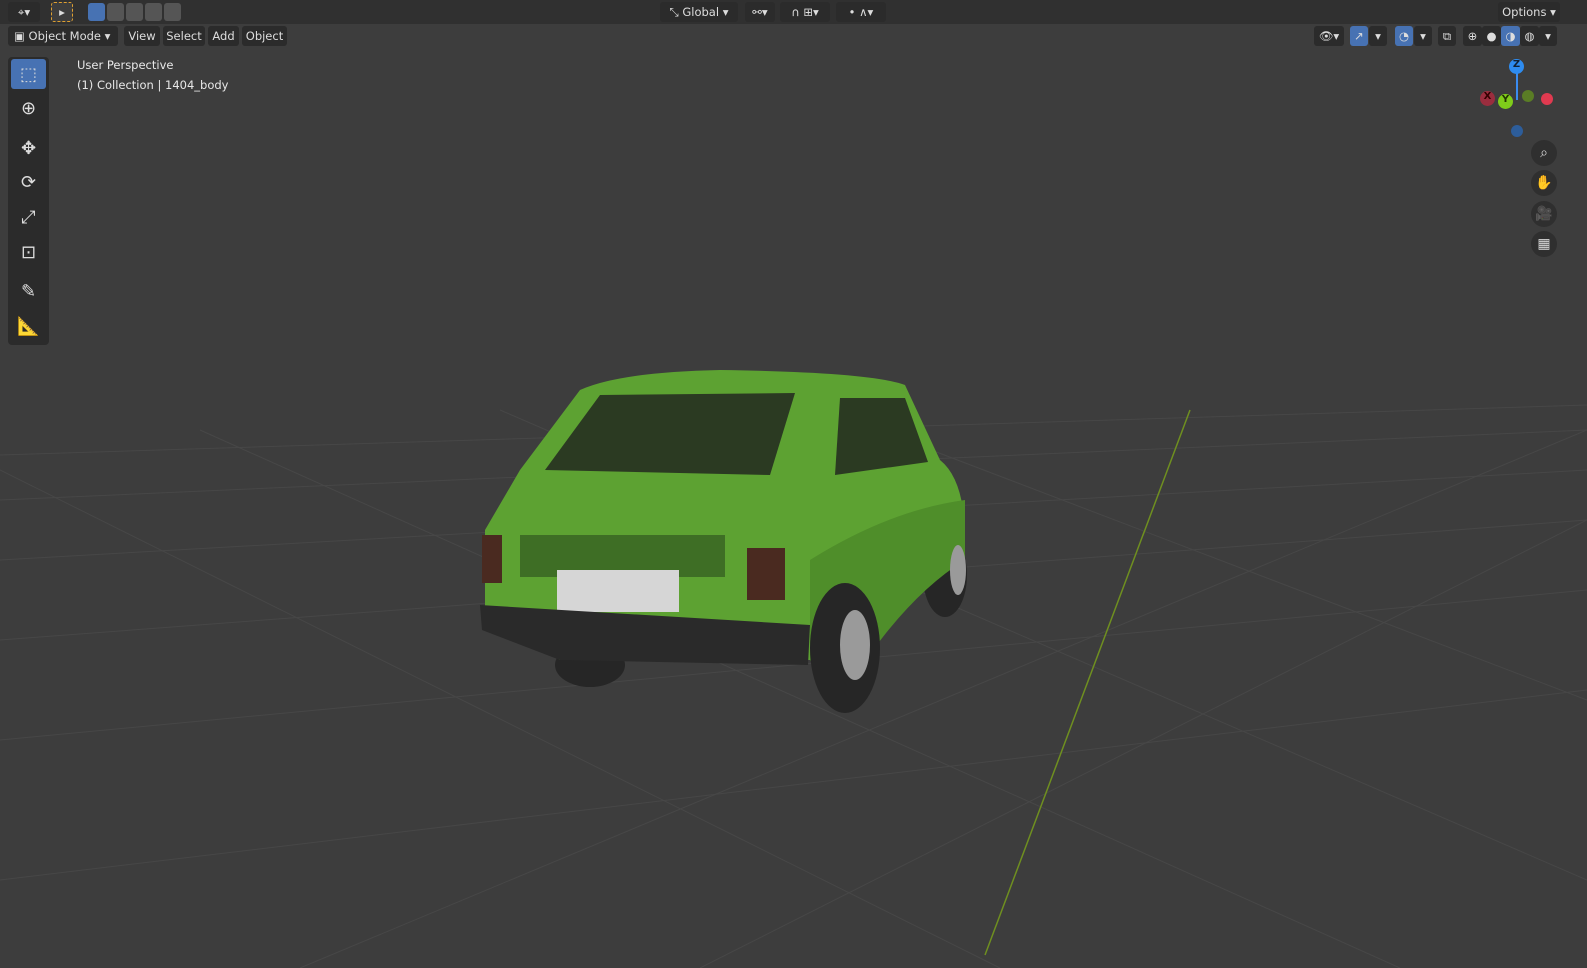  What do you see at coordinates (125, 65) in the screenshot?
I see `view-name: User Perspective` at bounding box center [125, 65].